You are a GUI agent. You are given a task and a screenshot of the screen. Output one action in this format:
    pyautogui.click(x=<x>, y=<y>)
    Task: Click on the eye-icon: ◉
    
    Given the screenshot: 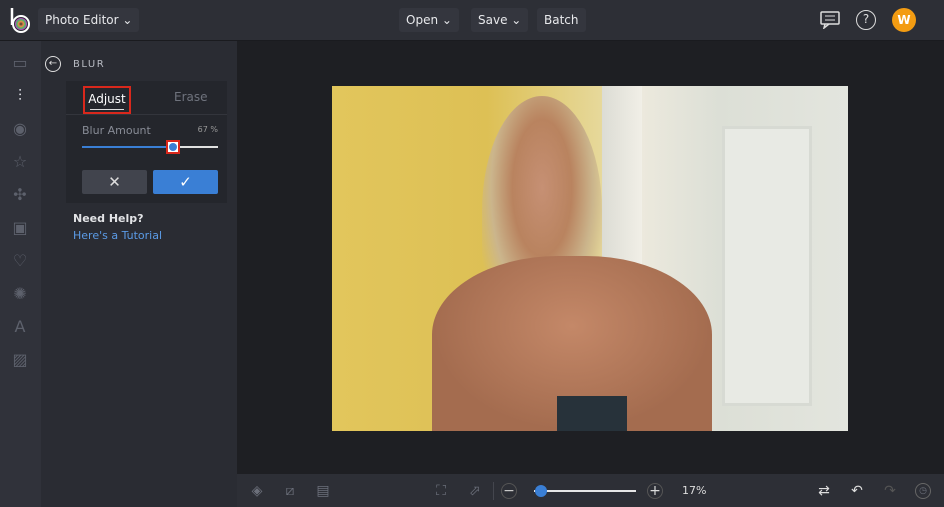 What is the action you would take?
    pyautogui.click(x=20, y=129)
    